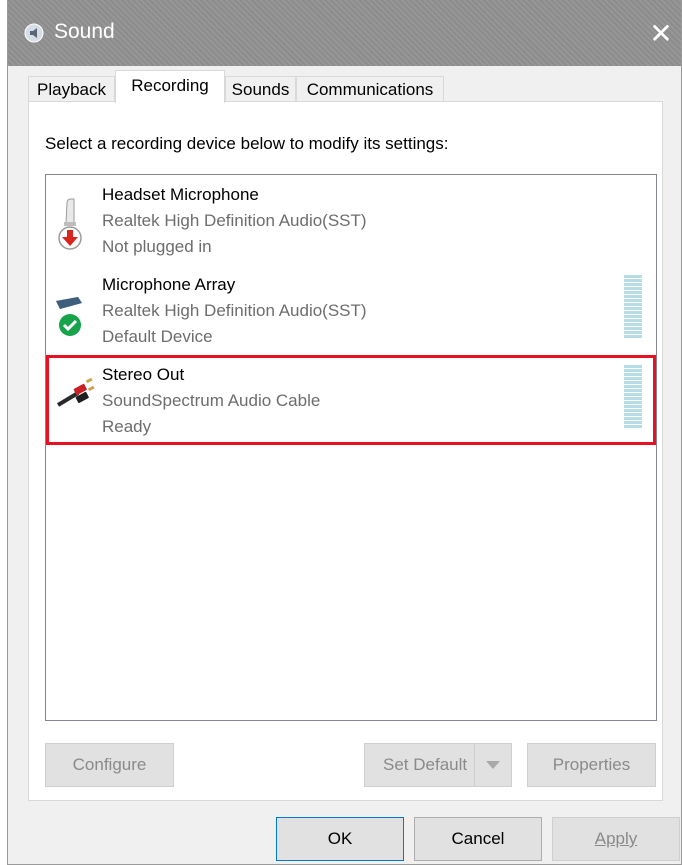 The image size is (682, 865). Describe the element at coordinates (75, 392) in the screenshot. I see `rca-cable-icon` at that location.